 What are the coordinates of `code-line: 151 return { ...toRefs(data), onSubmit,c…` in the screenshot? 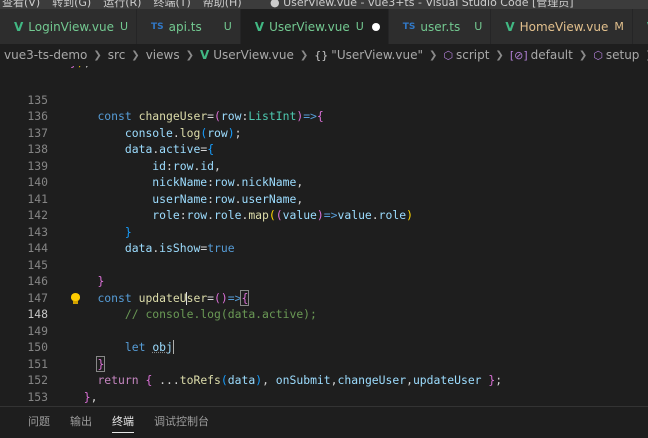 It's located at (324, 363).